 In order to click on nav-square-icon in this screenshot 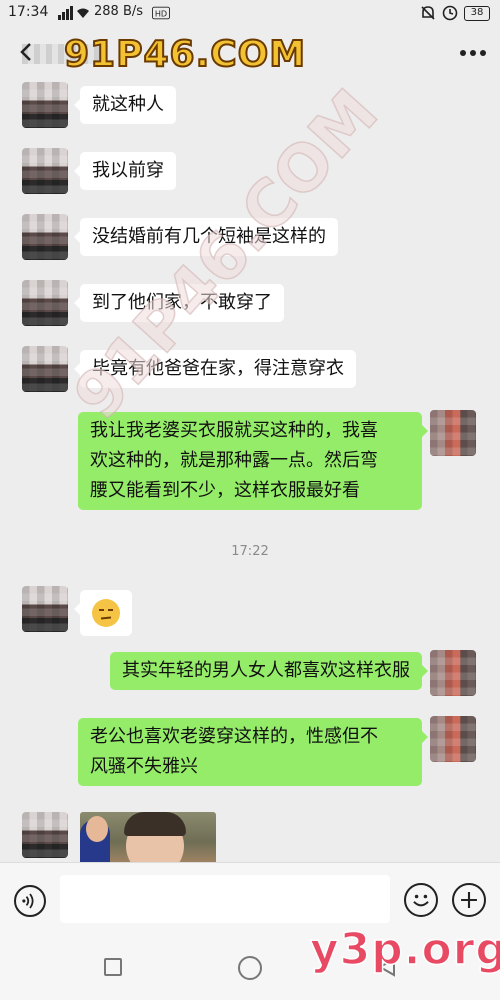, I will do `click(113, 967)`.